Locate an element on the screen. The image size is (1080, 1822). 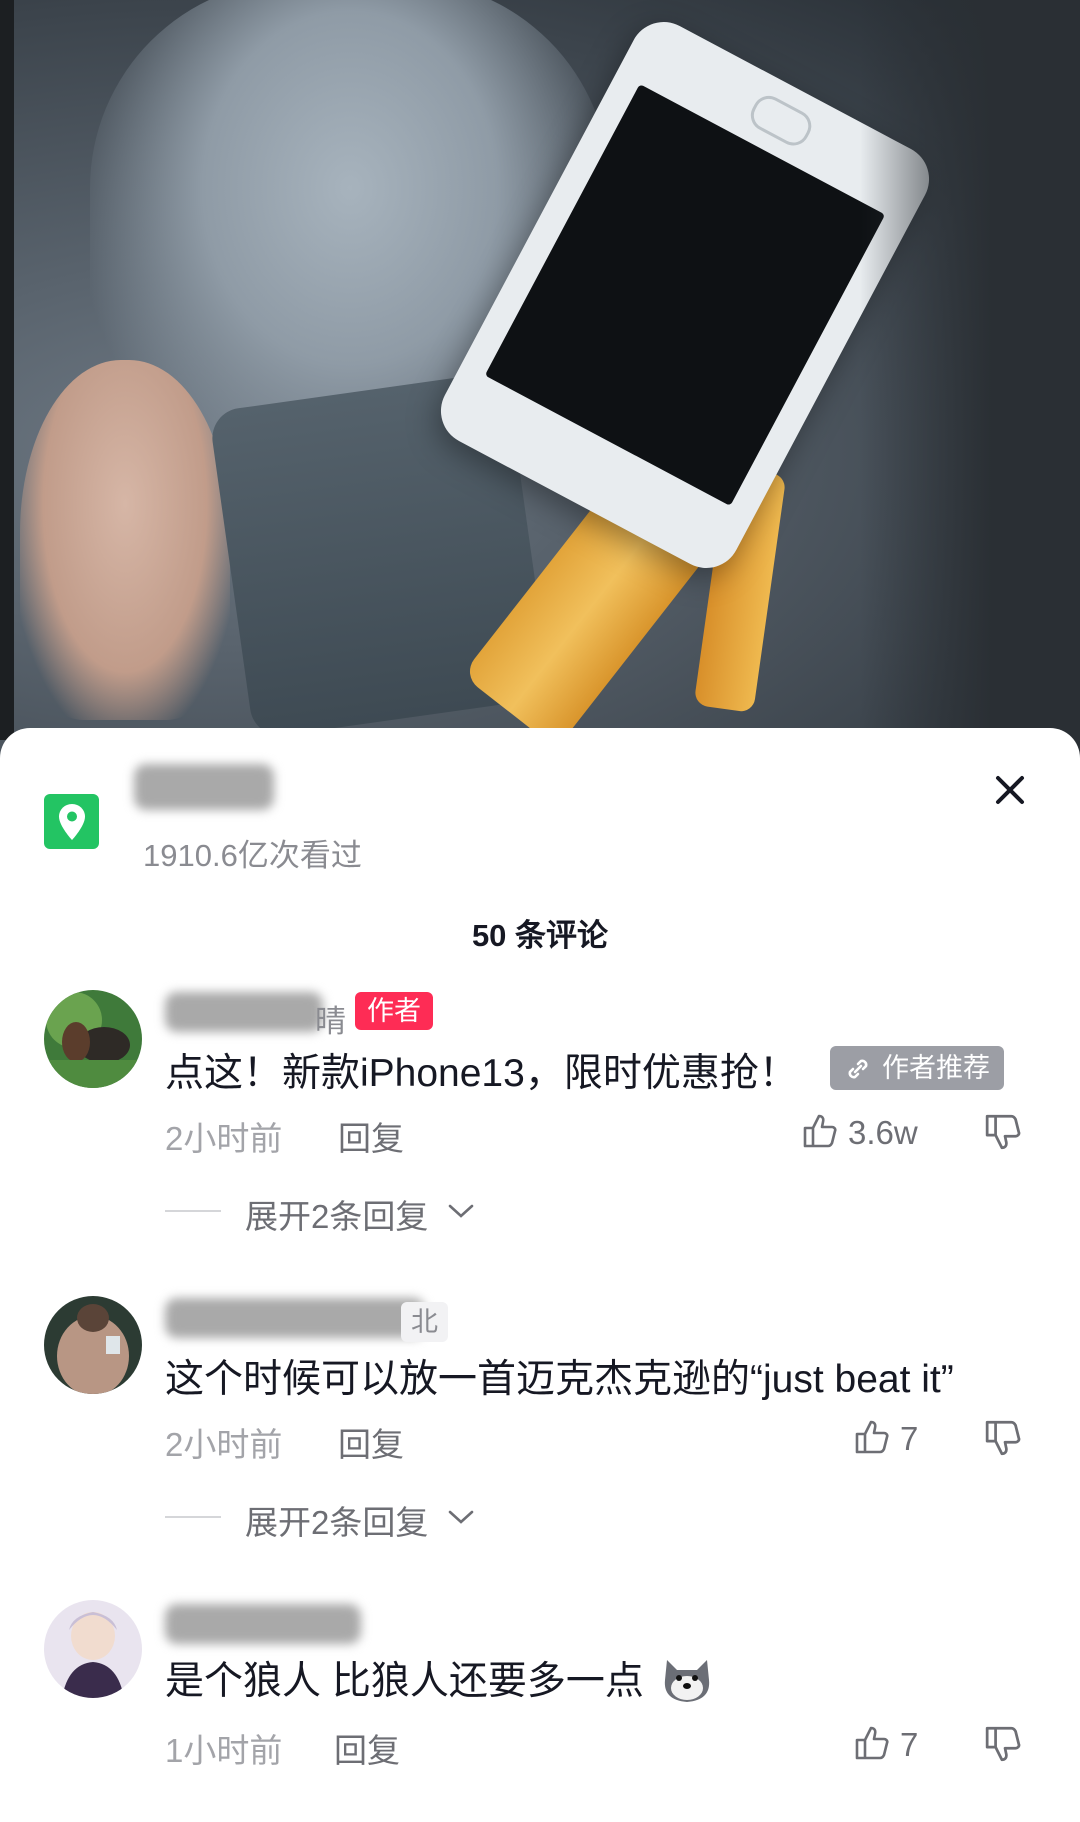
close-icon is located at coordinates (1010, 790).